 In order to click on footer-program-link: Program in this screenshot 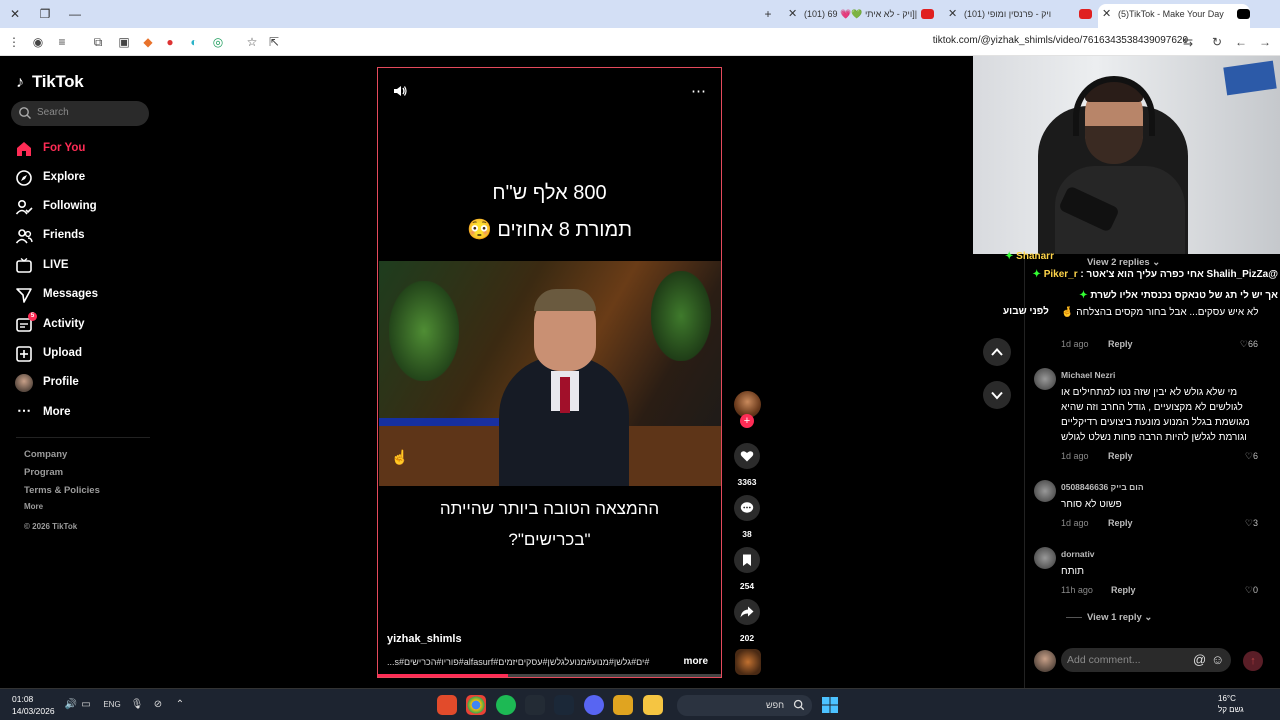, I will do `click(43, 472)`.